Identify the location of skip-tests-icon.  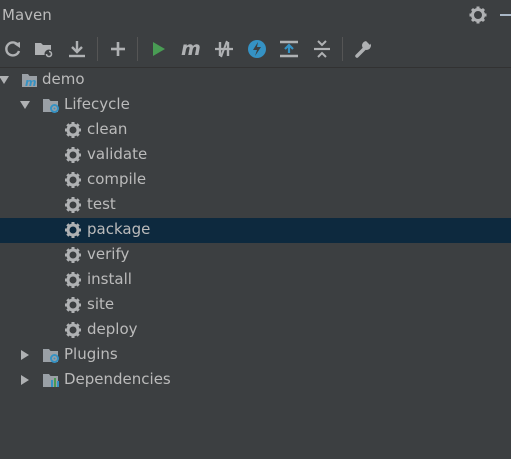
(257, 49).